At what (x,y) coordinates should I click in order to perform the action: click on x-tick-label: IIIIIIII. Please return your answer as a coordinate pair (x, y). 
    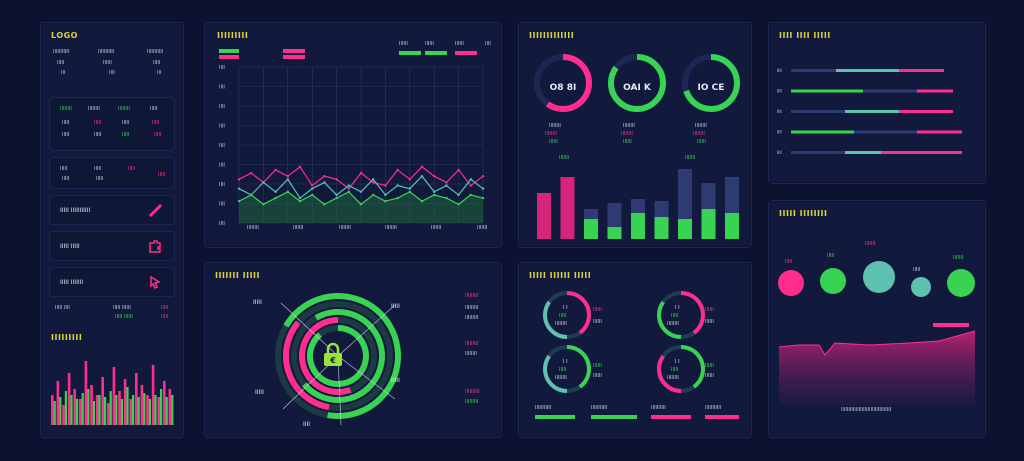
    Looking at the image, I should click on (391, 228).